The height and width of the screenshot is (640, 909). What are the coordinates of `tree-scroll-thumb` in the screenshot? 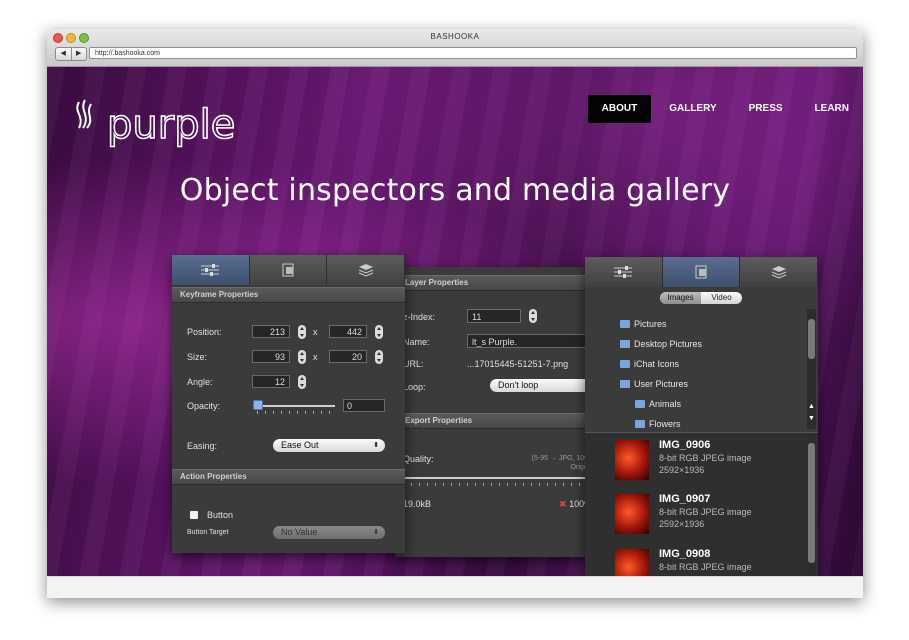 It's located at (811, 339).